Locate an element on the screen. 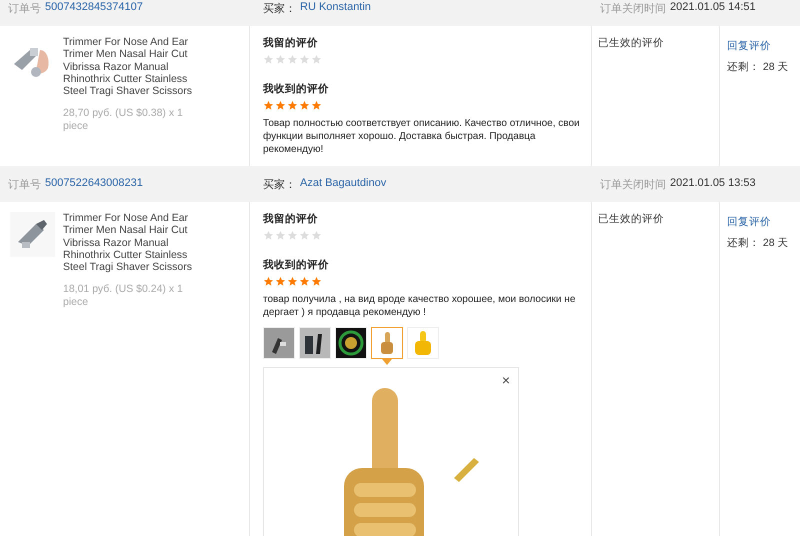  buyer-name: Azat Bagautdinov is located at coordinates (343, 183).